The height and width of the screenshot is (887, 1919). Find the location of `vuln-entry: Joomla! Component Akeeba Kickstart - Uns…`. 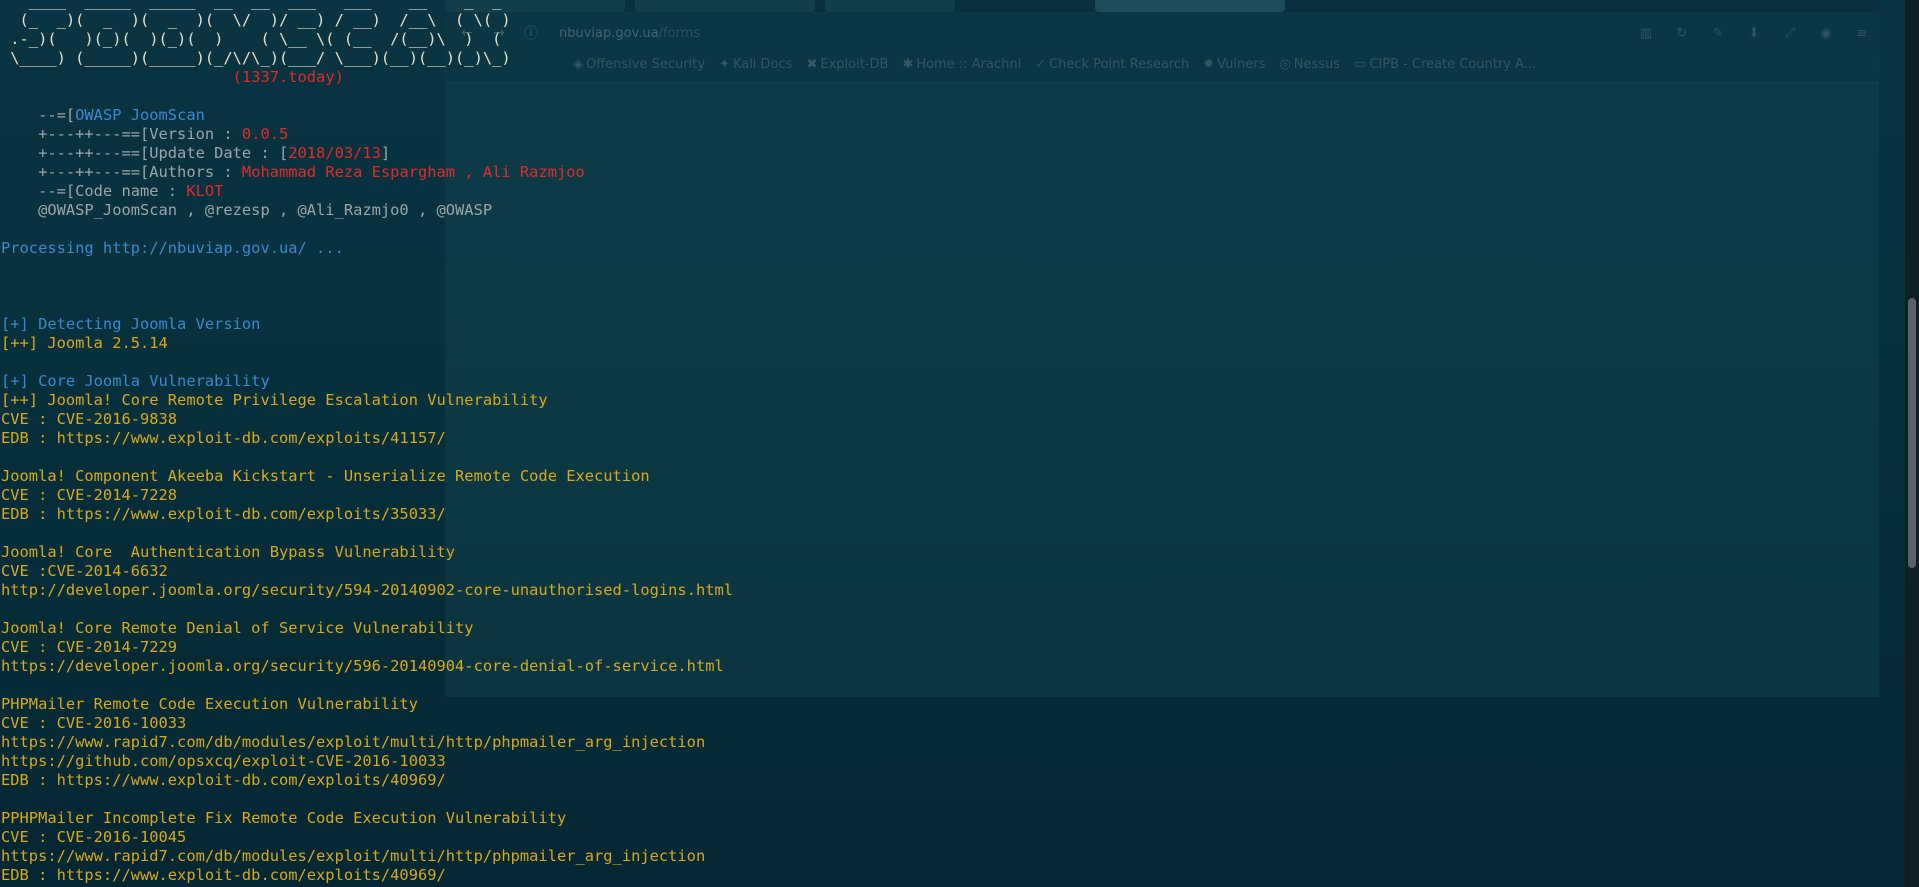

vuln-entry: Joomla! Component Akeeba Kickstart - Uns… is located at coordinates (953, 495).